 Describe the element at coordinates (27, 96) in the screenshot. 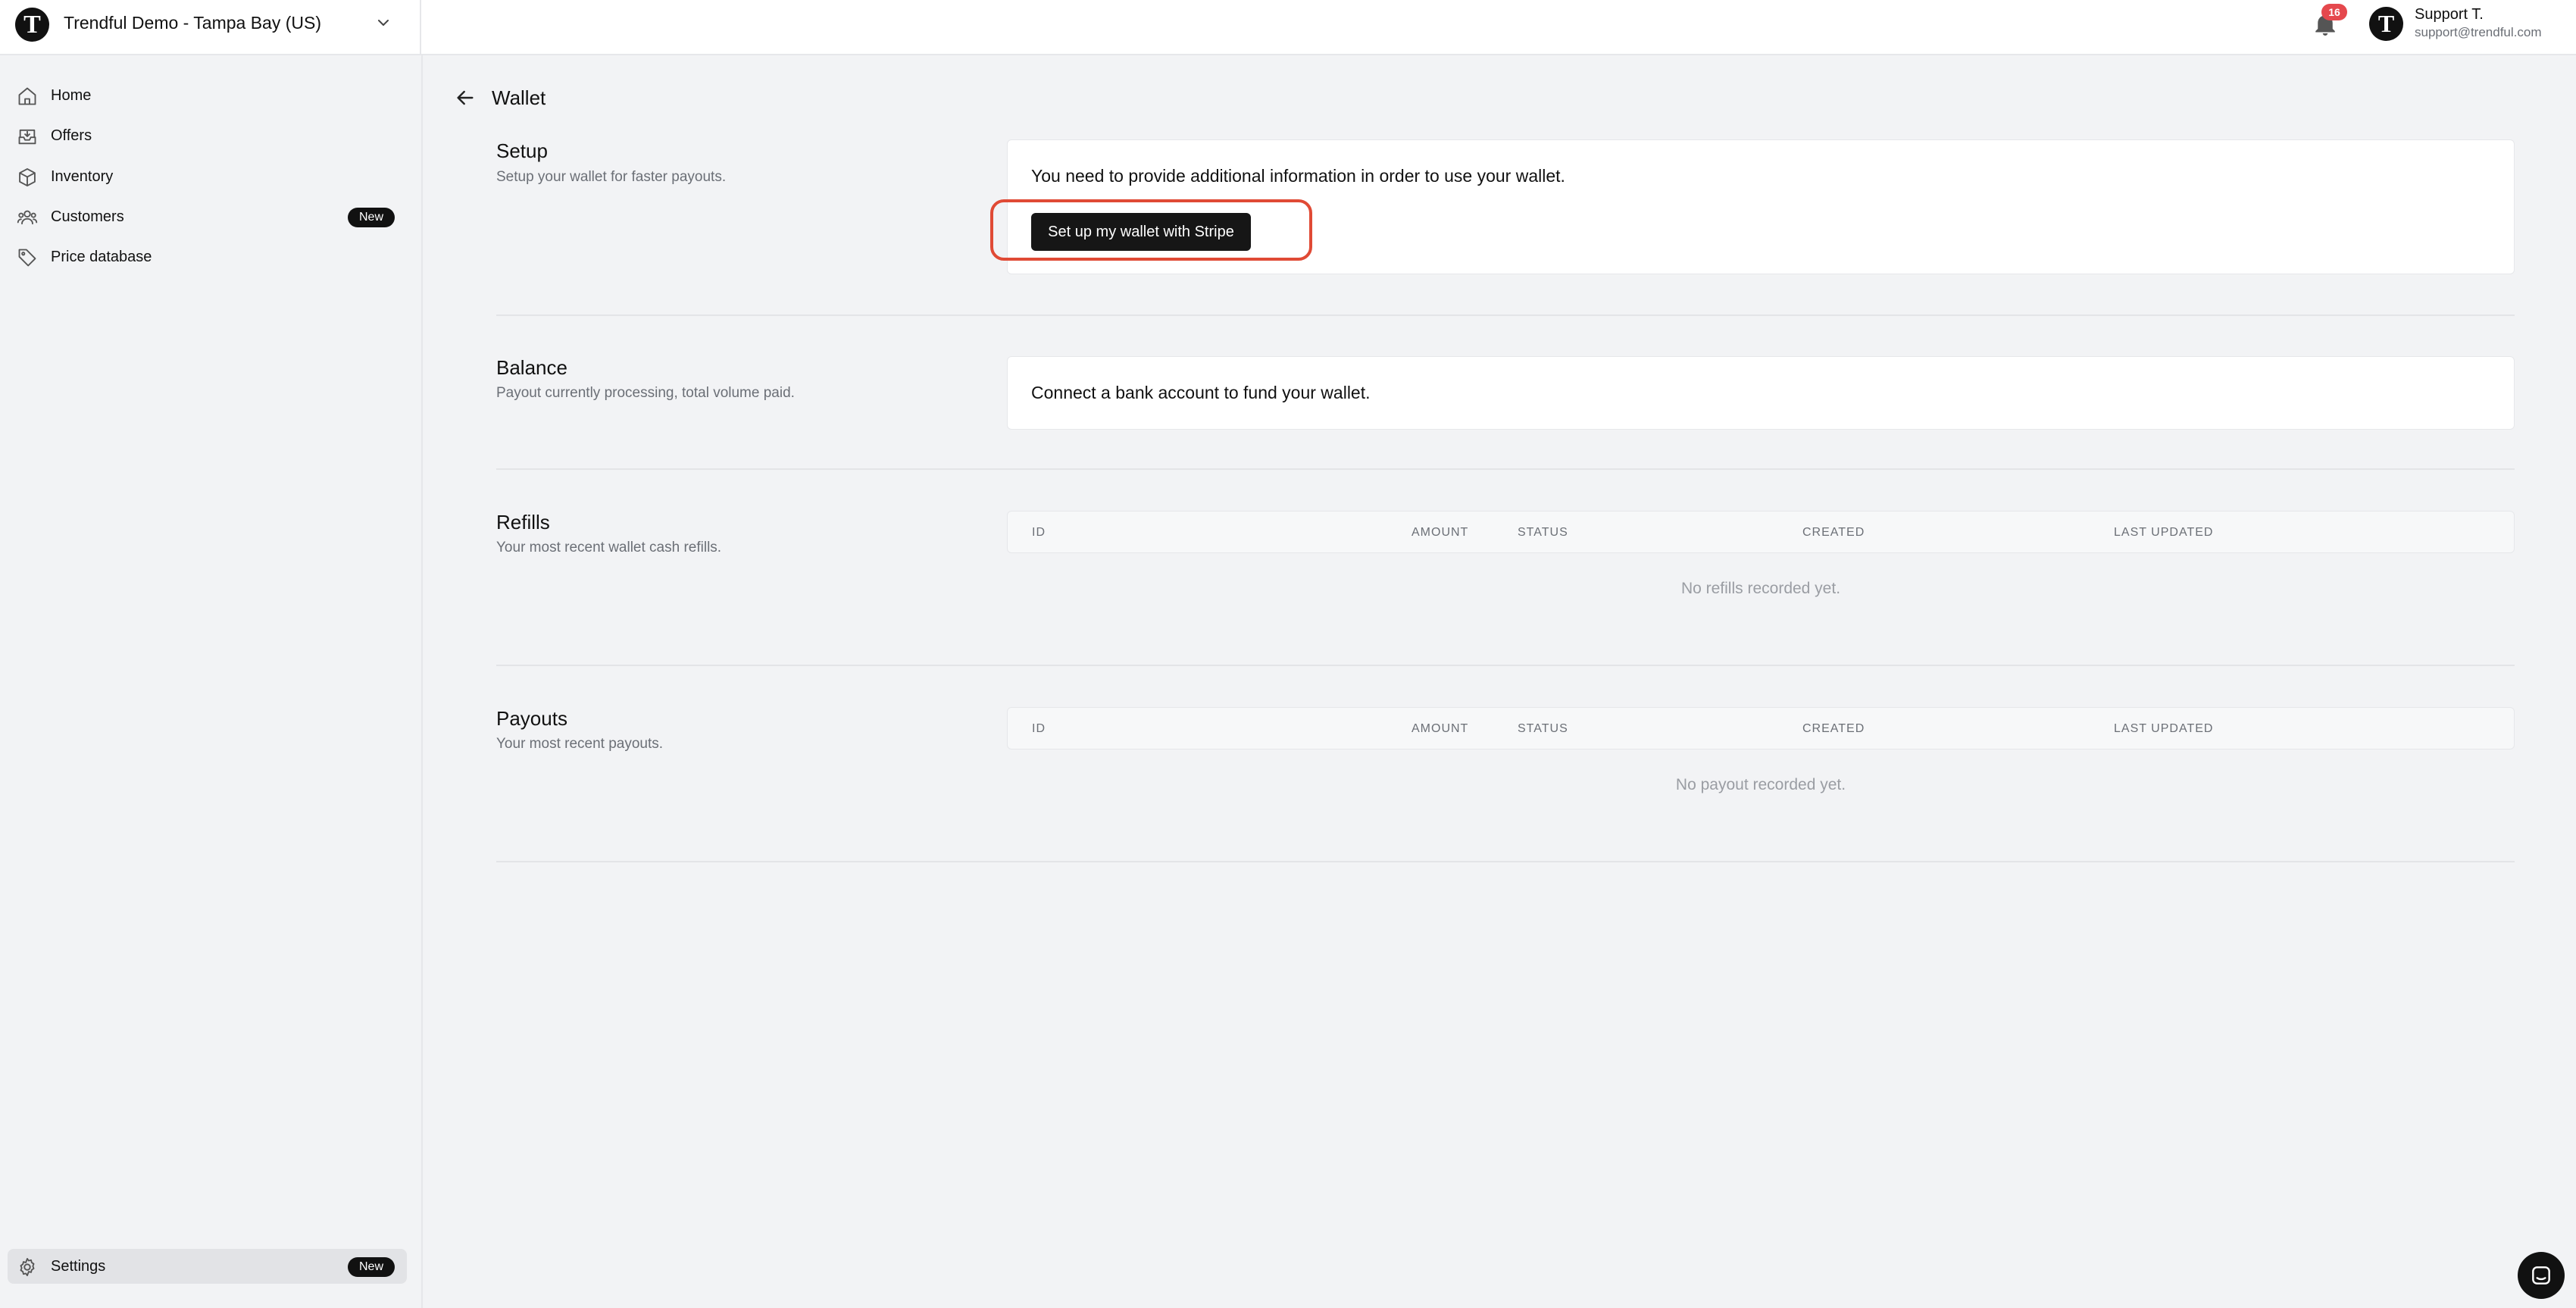

I see `home-icon` at that location.